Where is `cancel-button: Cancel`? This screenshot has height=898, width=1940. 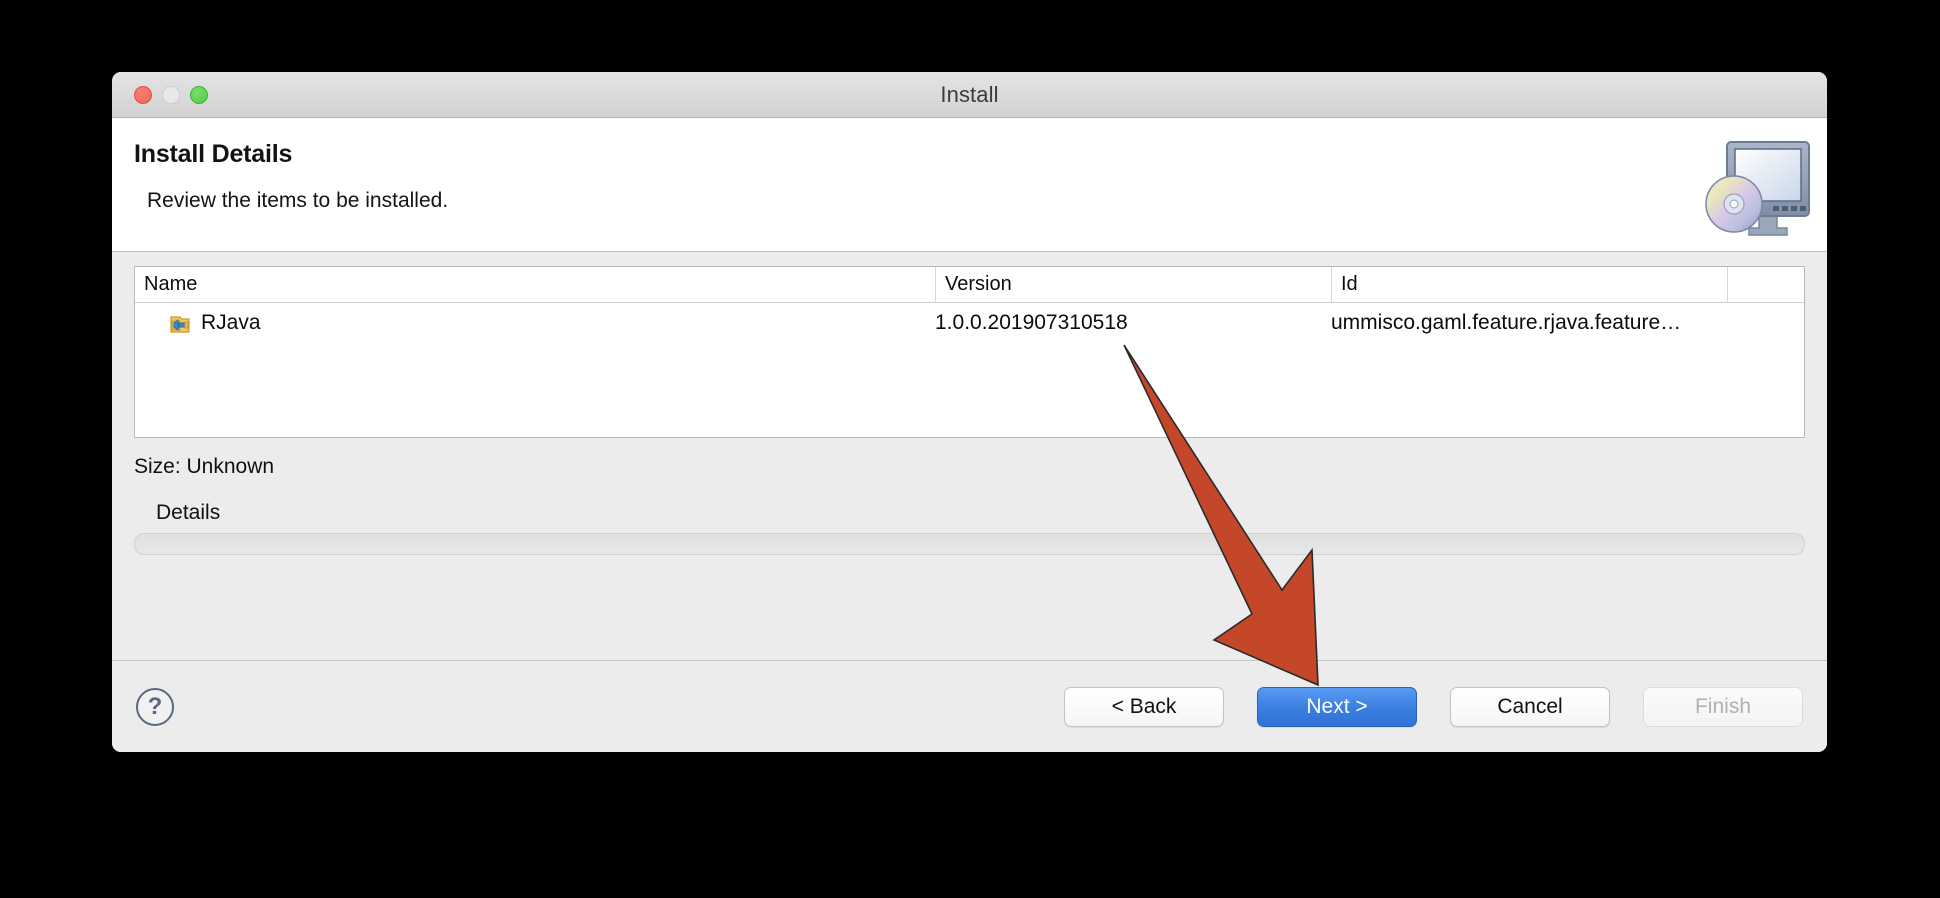
cancel-button: Cancel is located at coordinates (1530, 706).